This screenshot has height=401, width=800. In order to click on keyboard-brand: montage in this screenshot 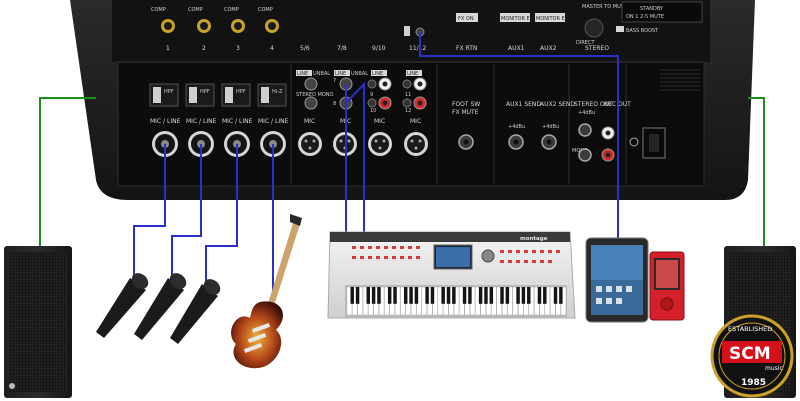, I will do `click(534, 239)`.